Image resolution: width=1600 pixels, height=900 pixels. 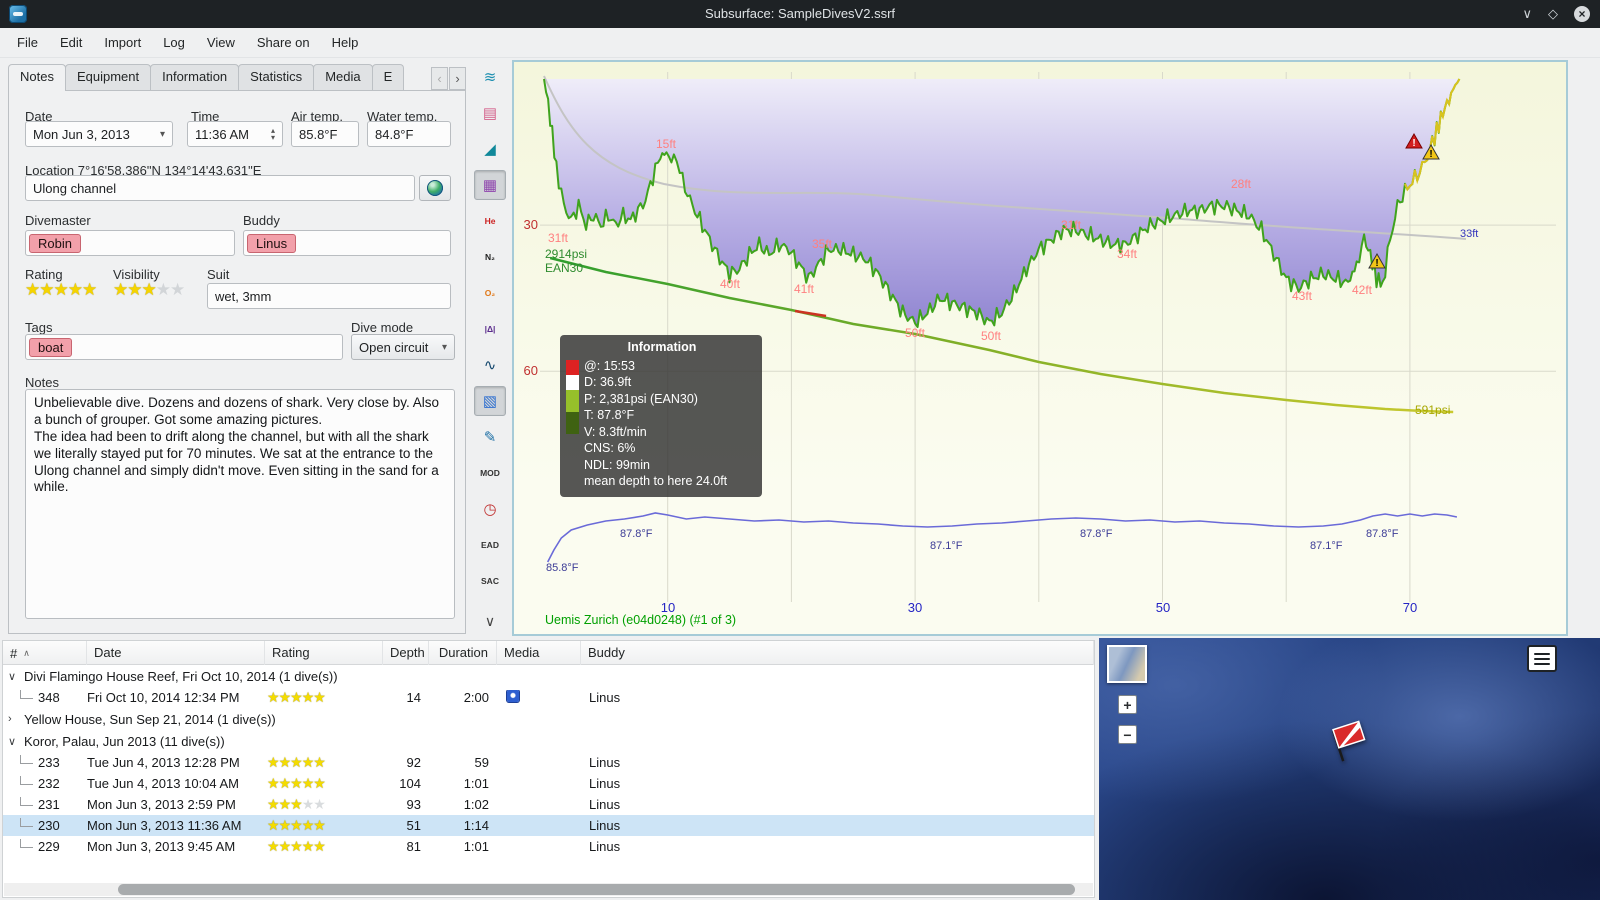 I want to click on he-graph-icon: He, so click(x=490, y=221).